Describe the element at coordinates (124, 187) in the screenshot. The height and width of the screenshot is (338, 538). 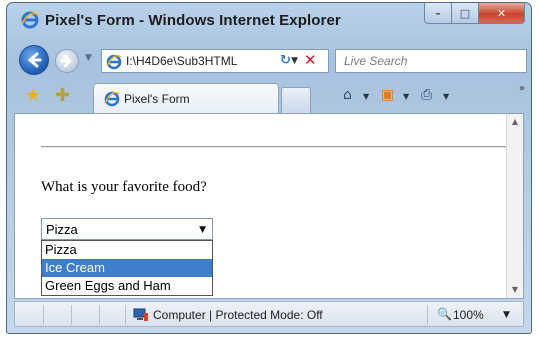
I see `question-text: What is your favorite food?` at that location.